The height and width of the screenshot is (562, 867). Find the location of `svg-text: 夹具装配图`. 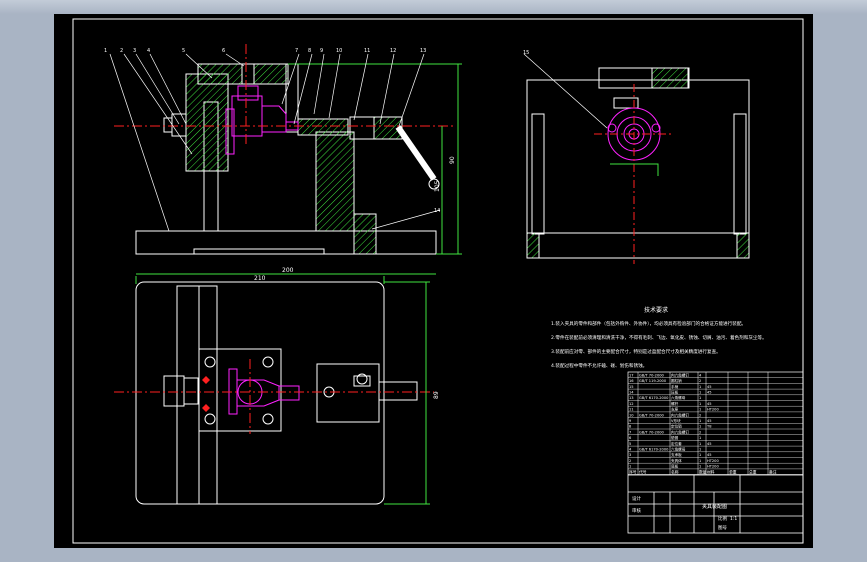

svg-text: 夹具装配图 is located at coordinates (714, 506).